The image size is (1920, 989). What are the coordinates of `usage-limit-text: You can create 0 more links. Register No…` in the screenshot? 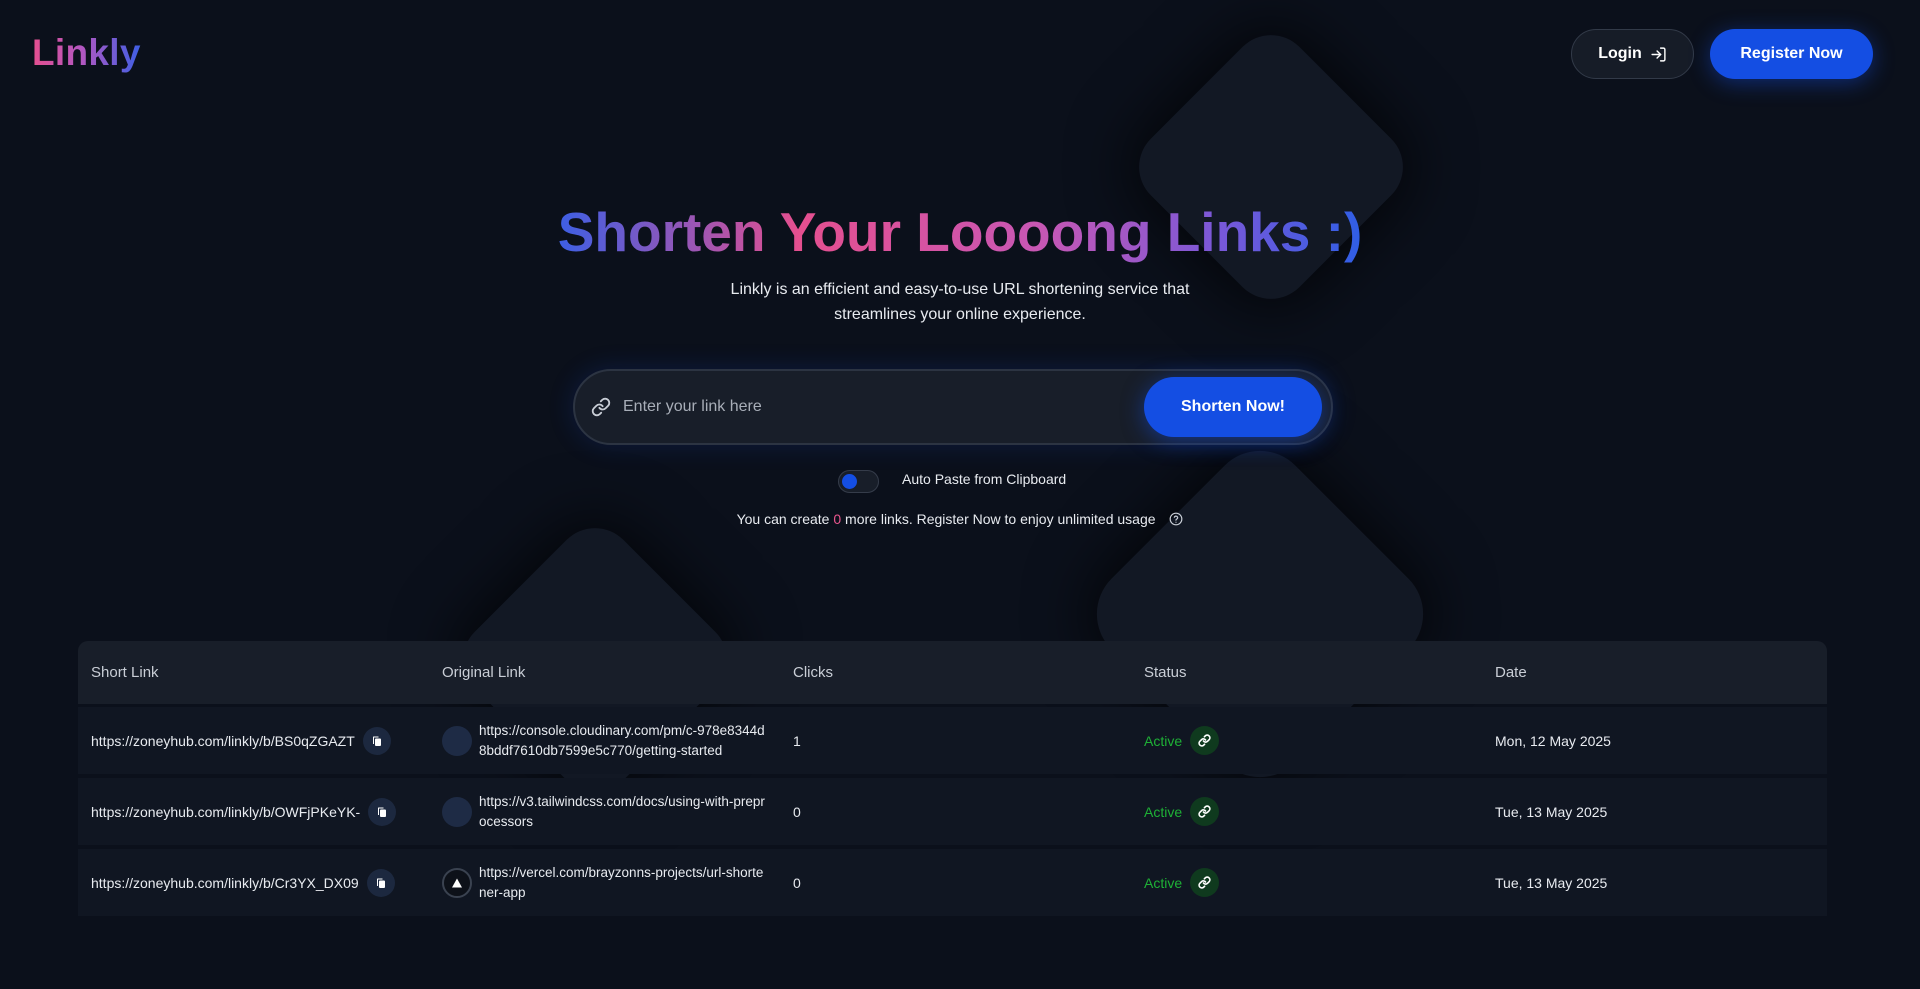 It's located at (960, 519).